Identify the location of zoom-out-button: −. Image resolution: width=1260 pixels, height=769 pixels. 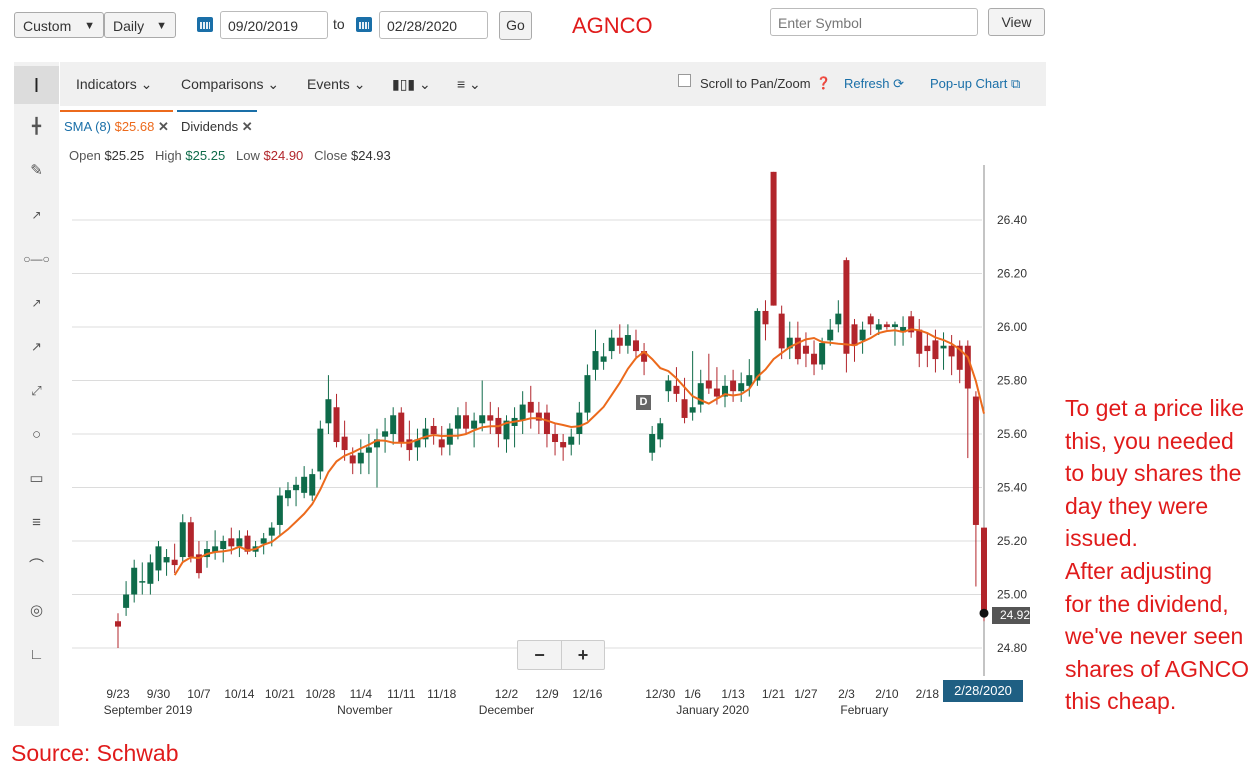
(540, 655).